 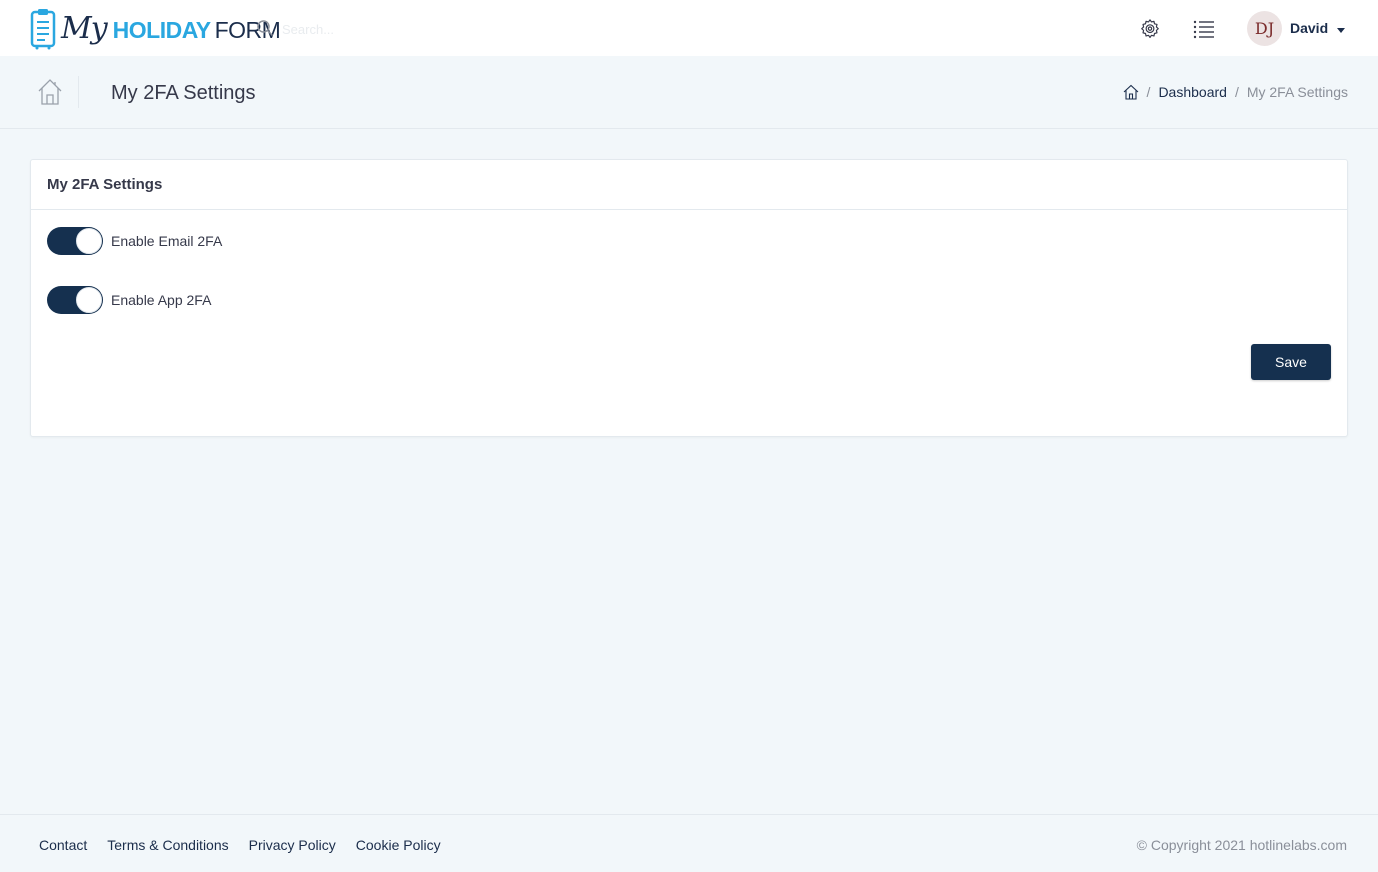 What do you see at coordinates (1204, 29) in the screenshot?
I see `list-icon` at bounding box center [1204, 29].